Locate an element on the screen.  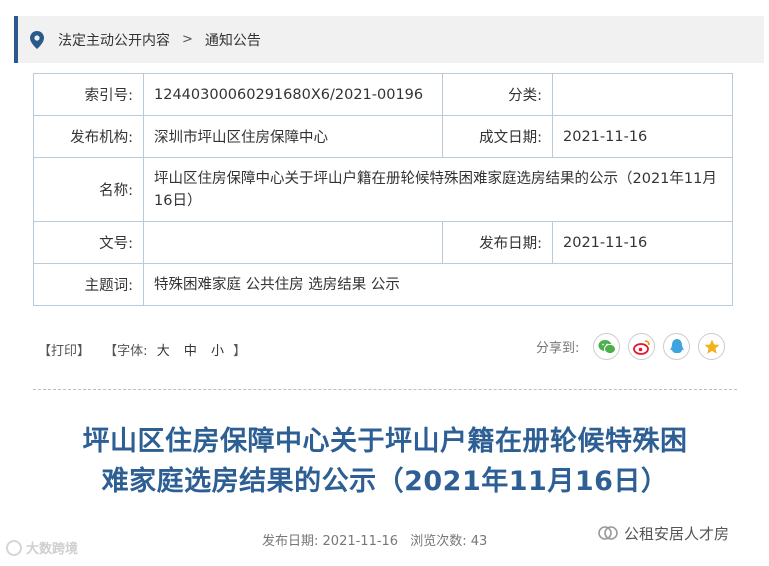
table-row: 主题词: 特殊困难家庭 公共住房 选房结果 公示 is located at coordinates (383, 284).